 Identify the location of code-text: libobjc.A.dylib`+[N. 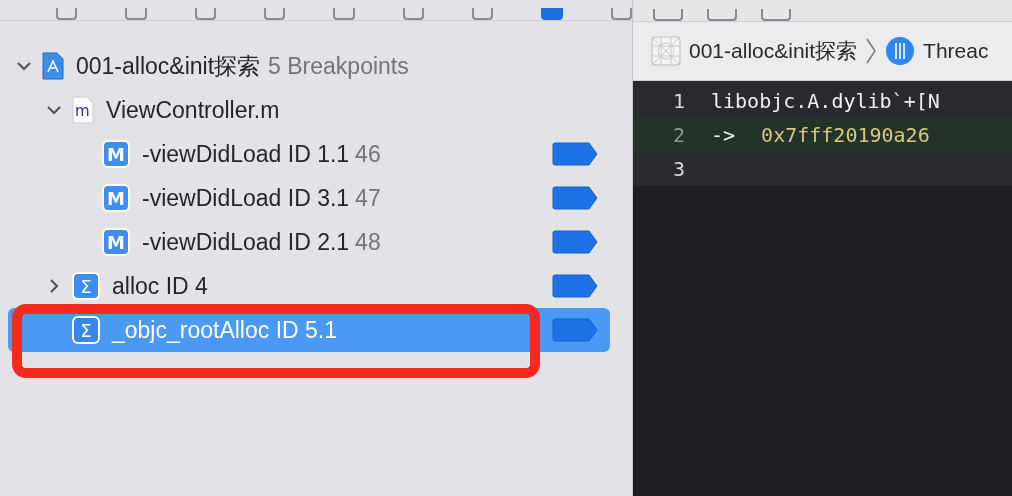
(825, 101).